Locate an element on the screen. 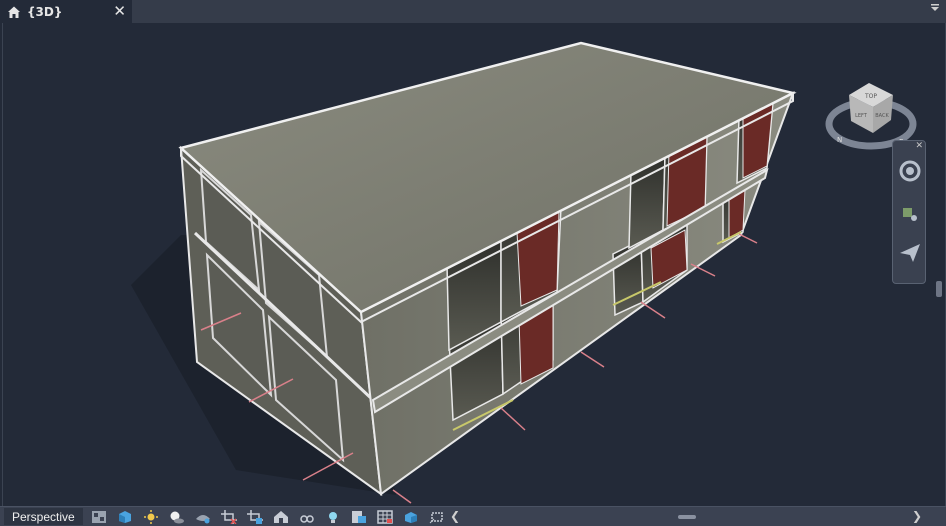 Image resolution: width=946 pixels, height=526 pixels. orbit-icon is located at coordinates (910, 253).